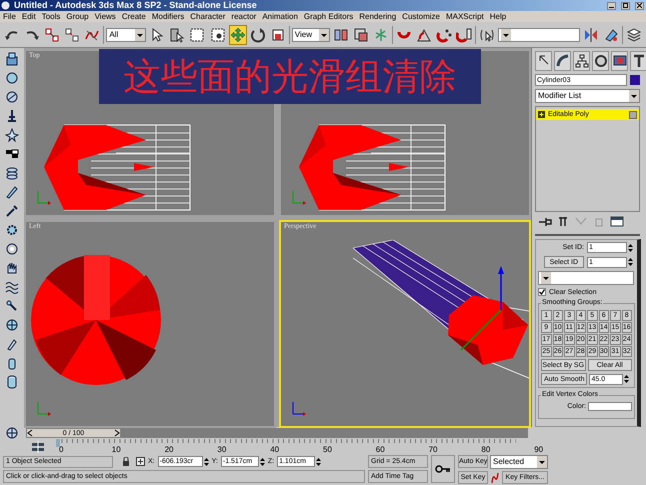  I want to click on close-button, so click(639, 6).